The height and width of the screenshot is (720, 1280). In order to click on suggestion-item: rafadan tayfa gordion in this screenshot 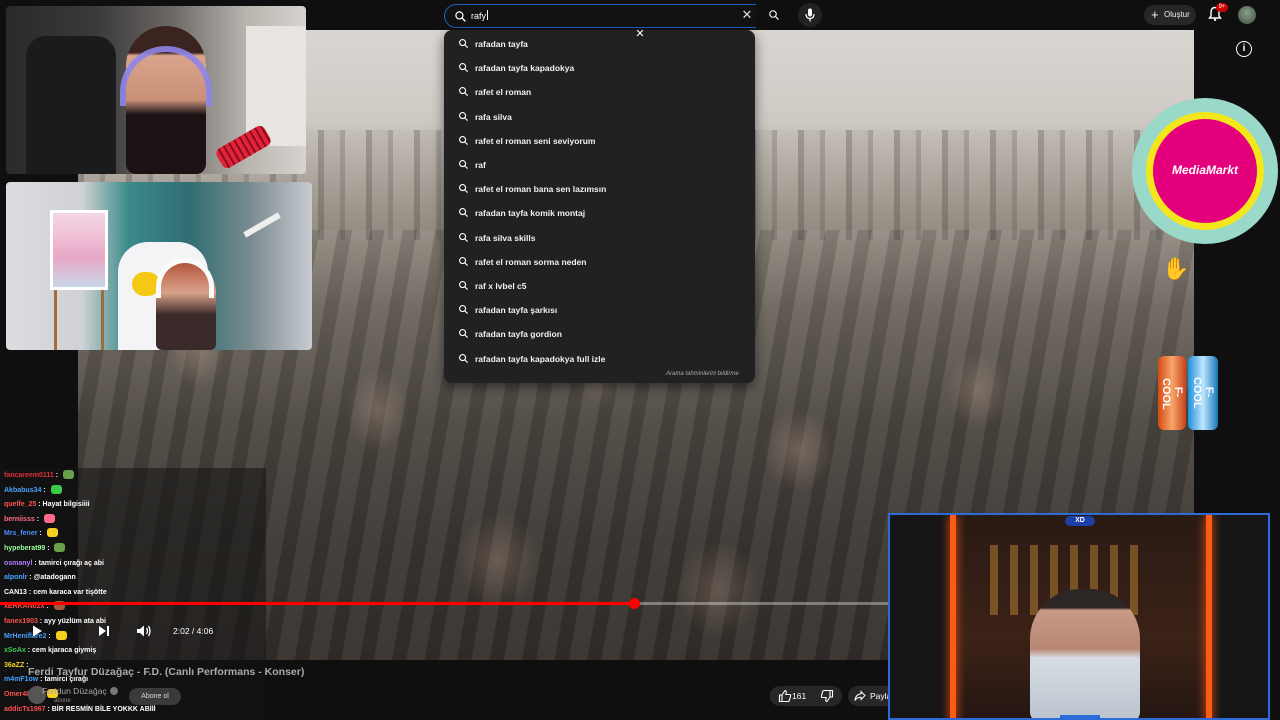, I will do `click(599, 334)`.